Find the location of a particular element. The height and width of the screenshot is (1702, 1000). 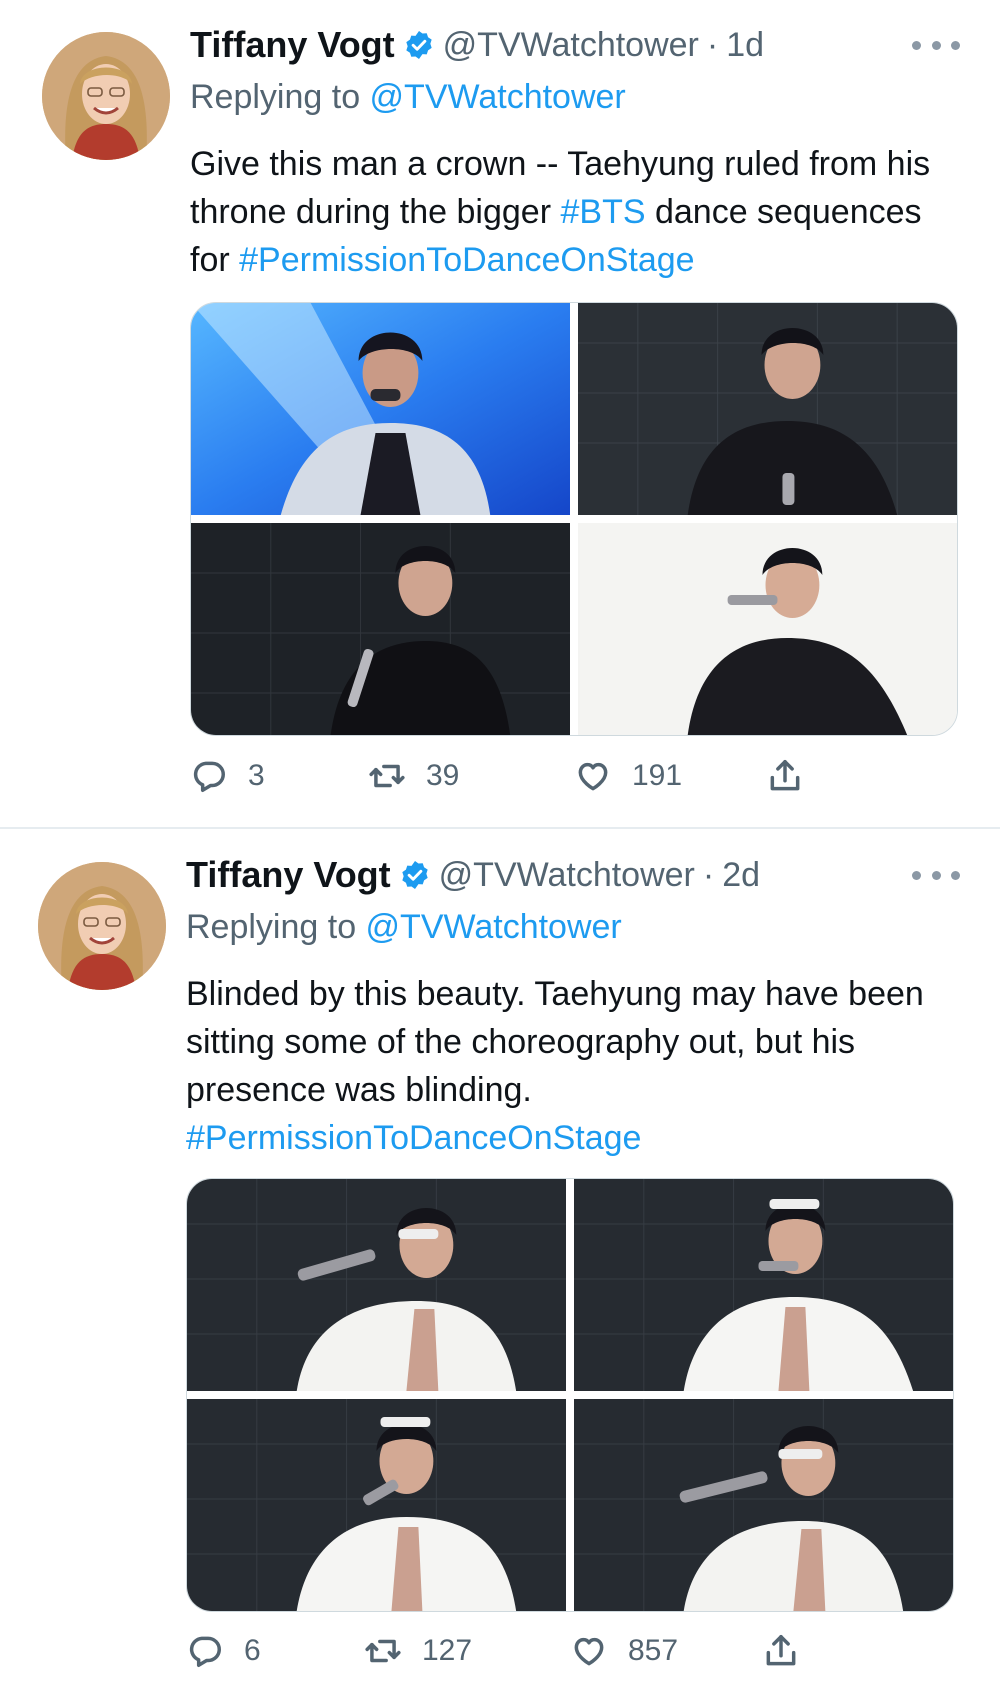

hashtag-link: #BTS is located at coordinates (602, 212).